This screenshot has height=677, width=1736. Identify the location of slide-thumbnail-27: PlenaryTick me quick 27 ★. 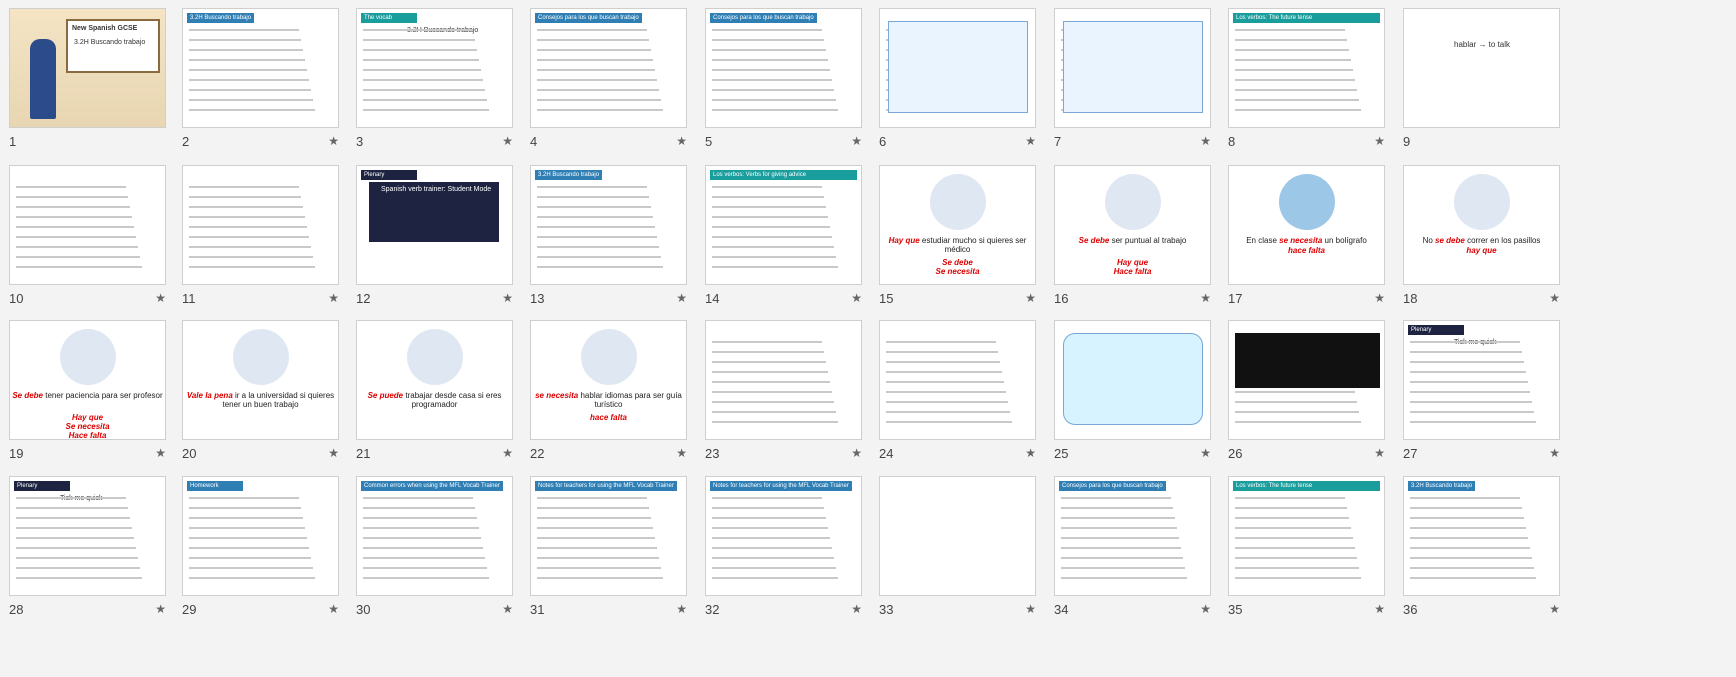
(1481, 397).